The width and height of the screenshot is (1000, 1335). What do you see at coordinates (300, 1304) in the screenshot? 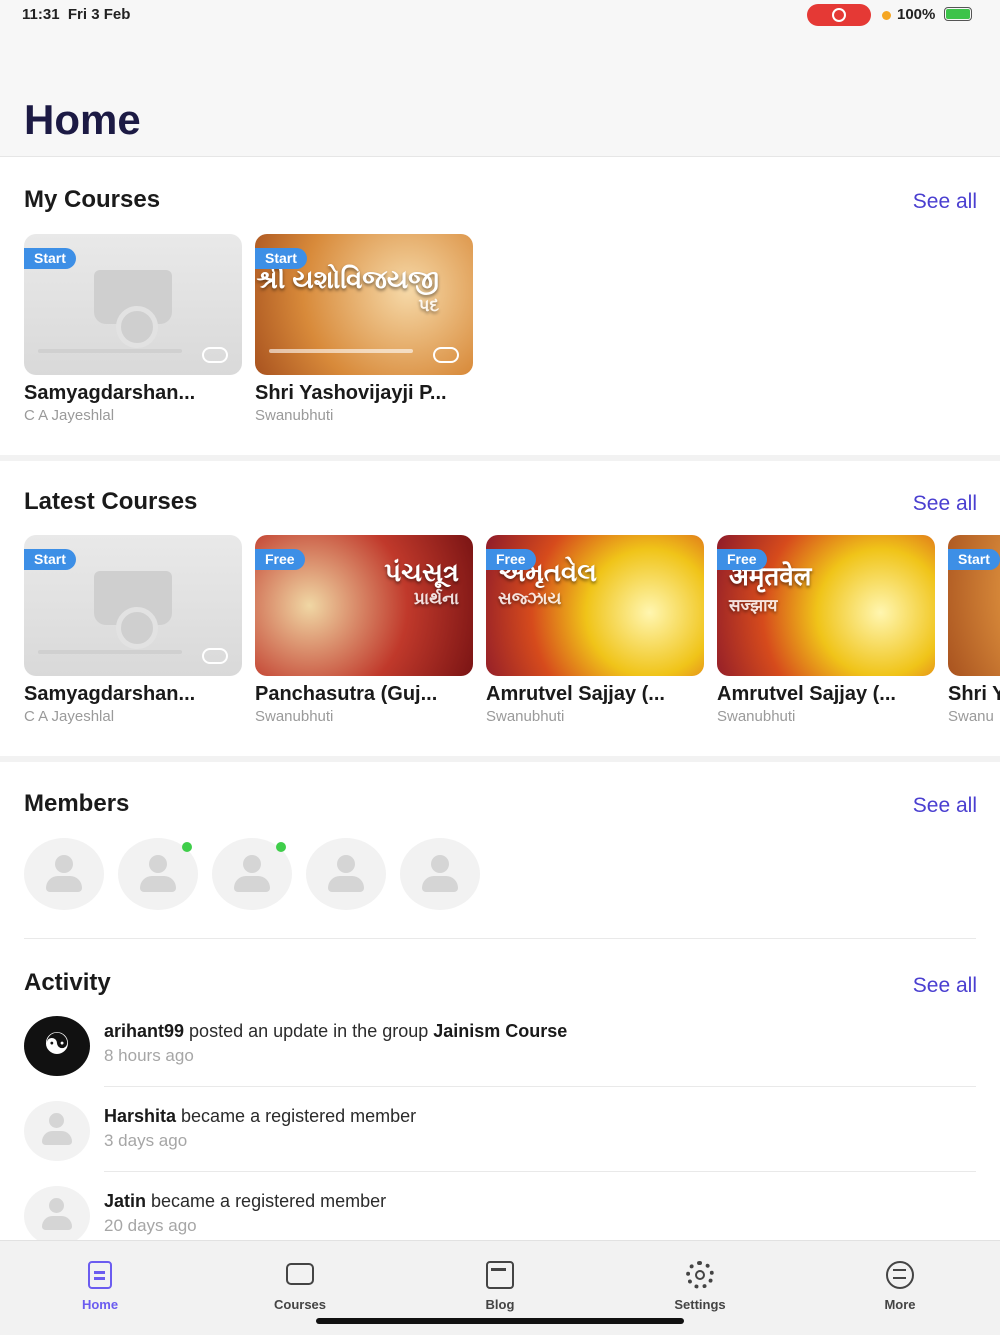
I see `tab-label: Courses` at bounding box center [300, 1304].